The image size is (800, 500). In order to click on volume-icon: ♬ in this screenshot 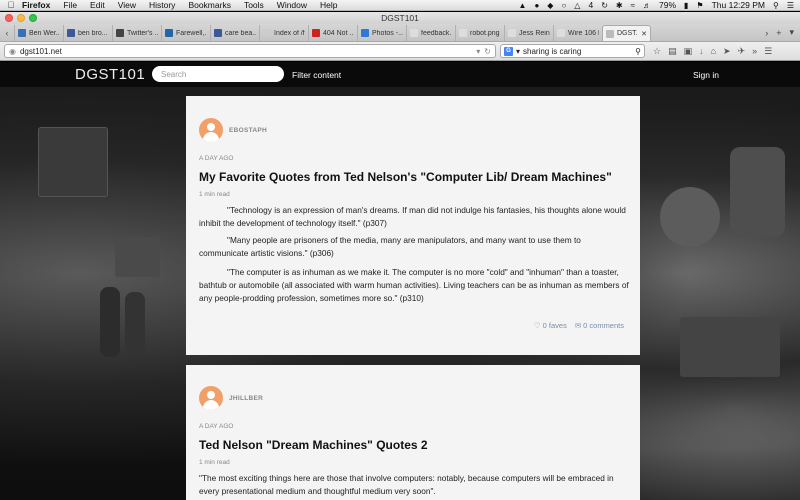, I will do `click(647, 5)`.